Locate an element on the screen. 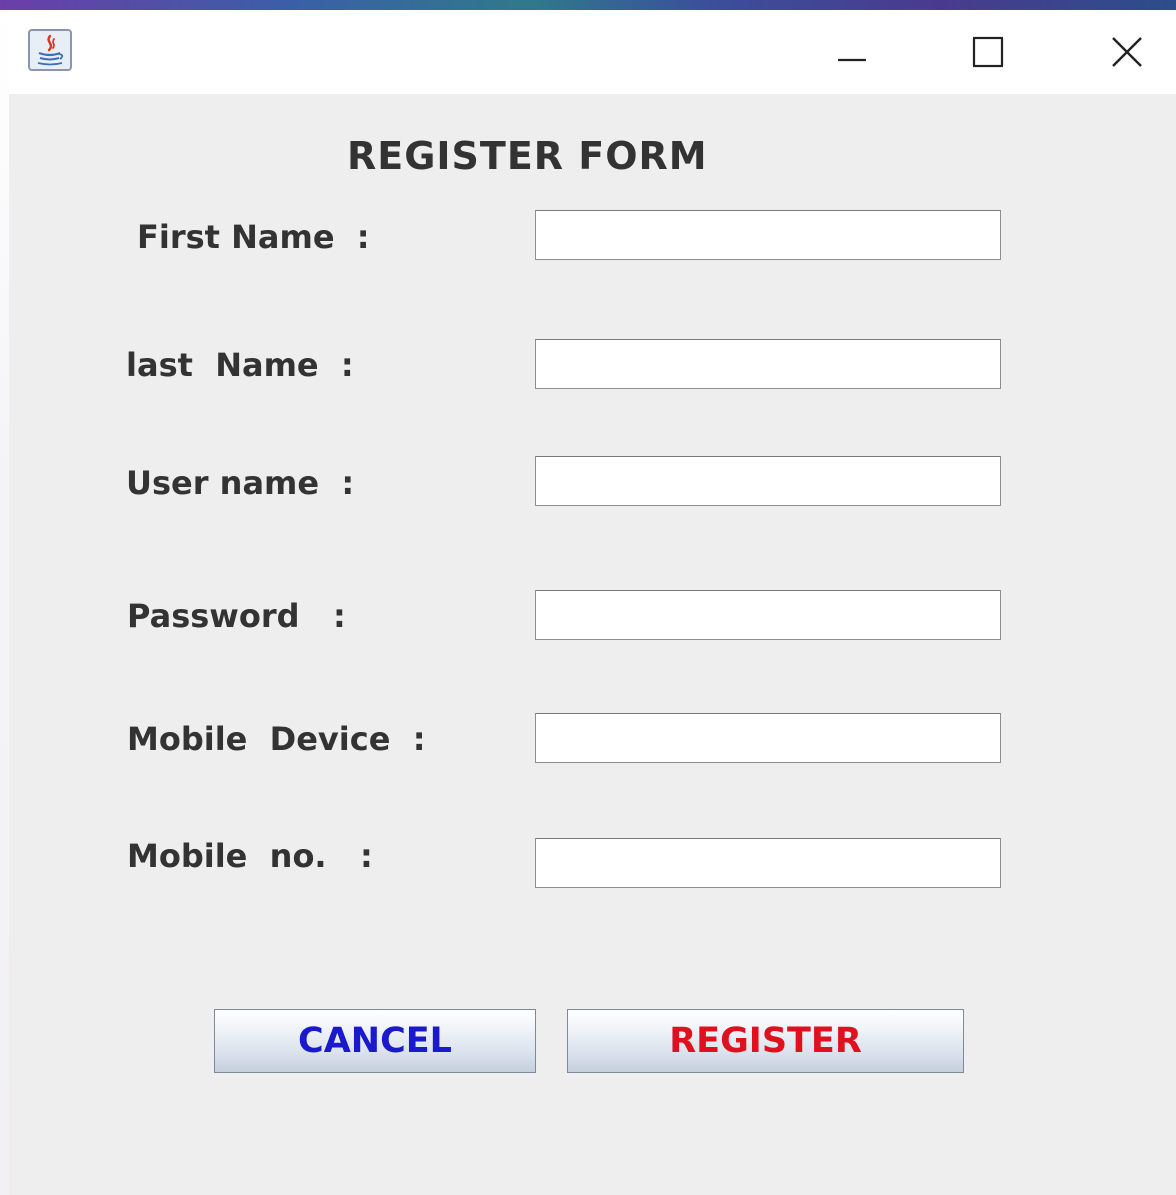  mobile-device-input is located at coordinates (768, 738).